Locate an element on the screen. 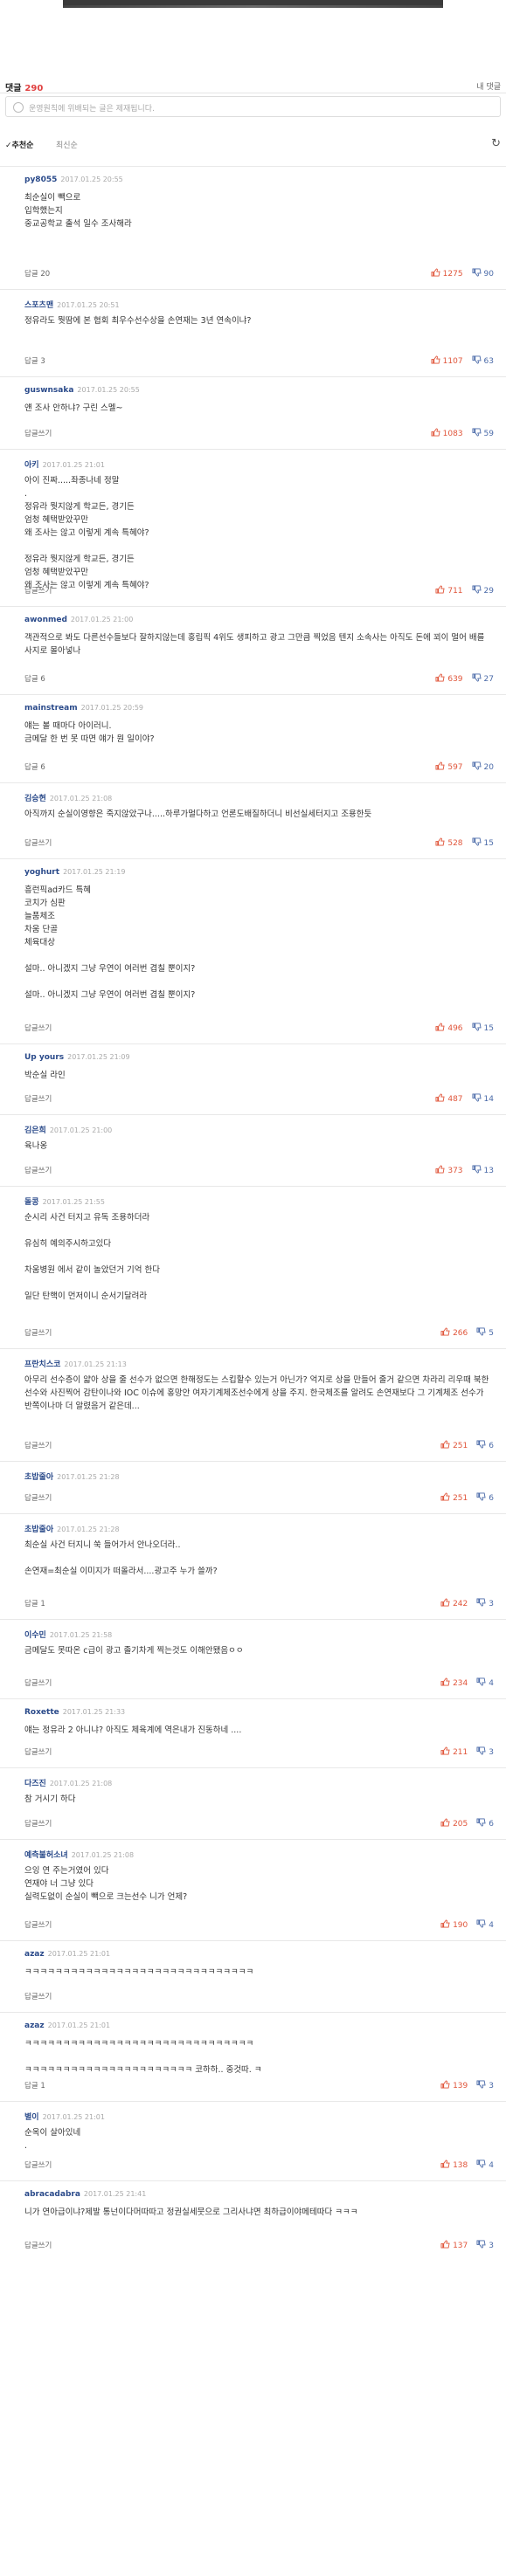 This screenshot has height=2576, width=506. upvote-button: 242 is located at coordinates (454, 1603).